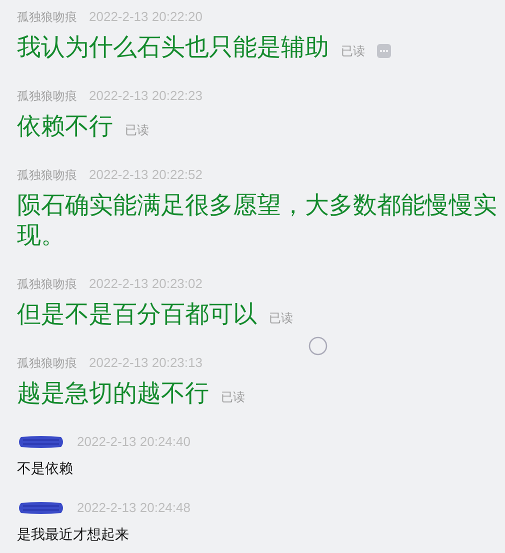  I want to click on message-text: 依赖不行, so click(65, 126).